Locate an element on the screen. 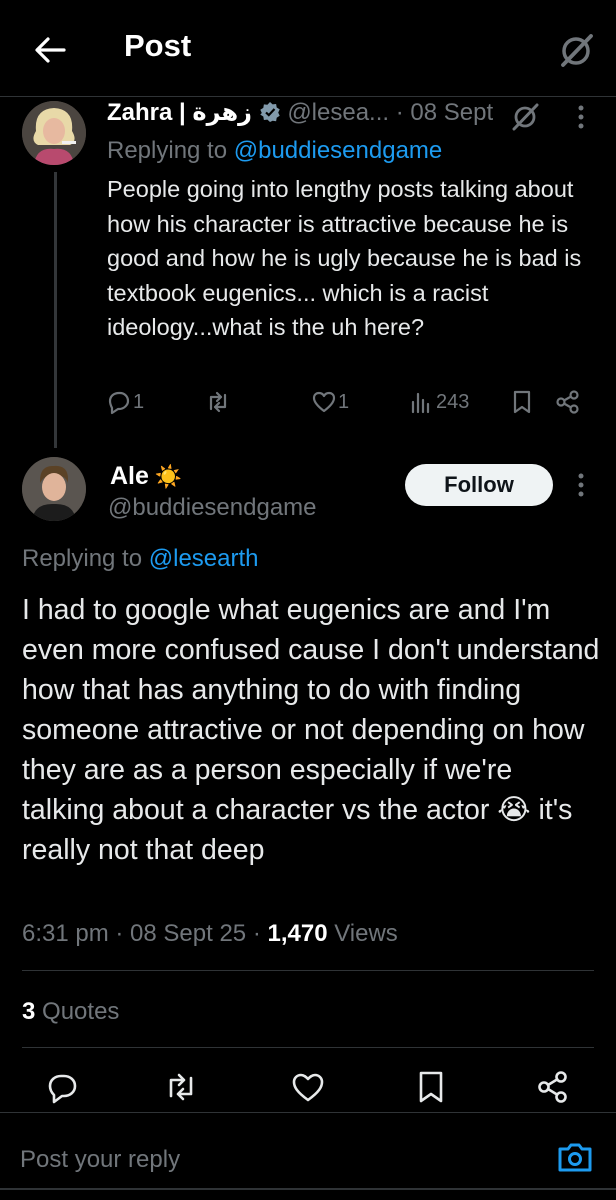  mention-link: @buddiesendgame is located at coordinates (338, 150).